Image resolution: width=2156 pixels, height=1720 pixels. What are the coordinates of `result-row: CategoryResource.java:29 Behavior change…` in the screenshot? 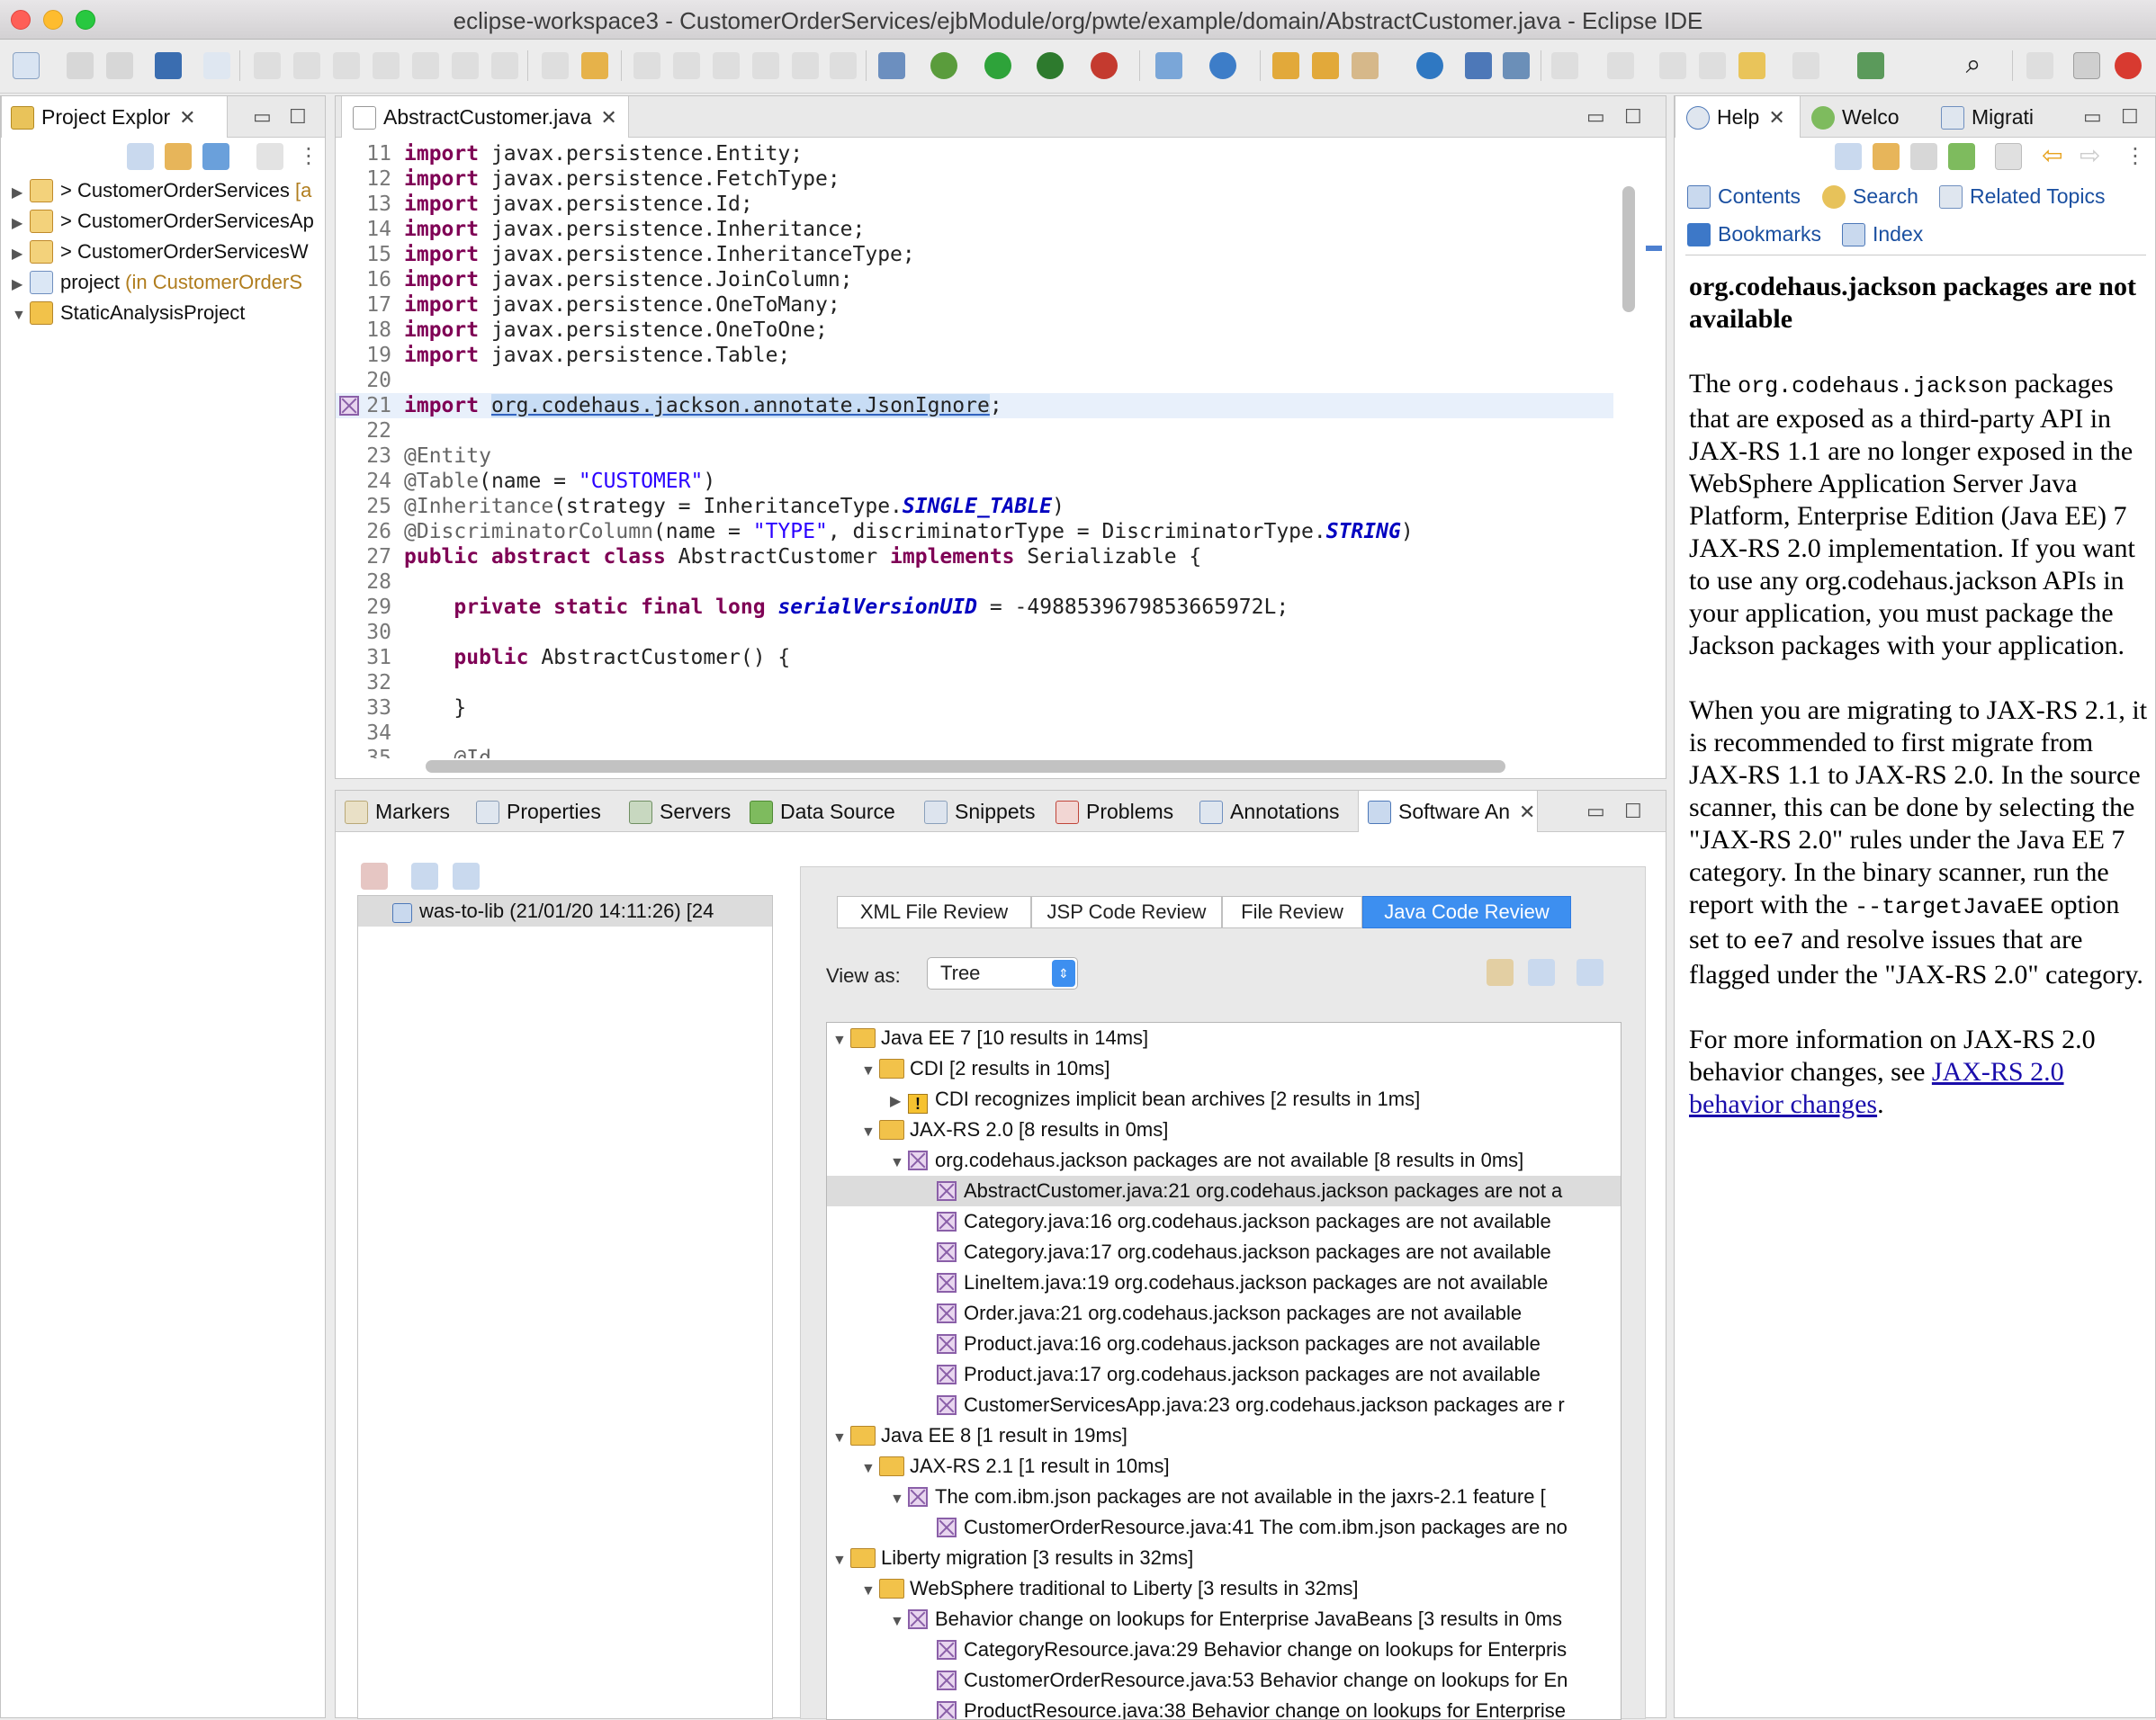 It's located at (1224, 1650).